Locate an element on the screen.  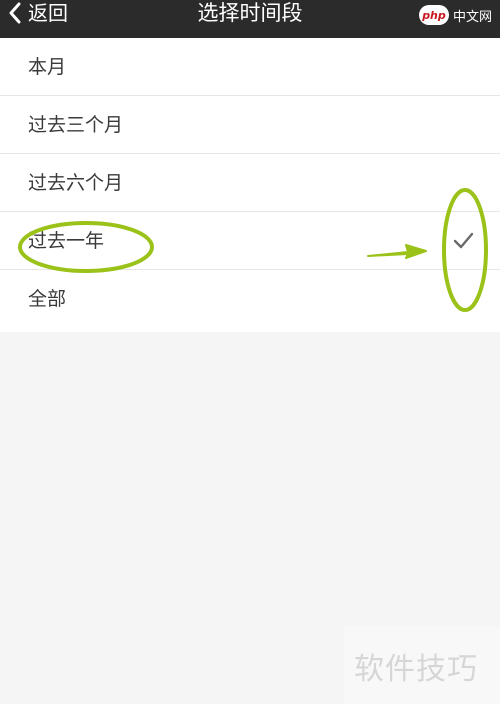
php-logo: php is located at coordinates (433, 15).